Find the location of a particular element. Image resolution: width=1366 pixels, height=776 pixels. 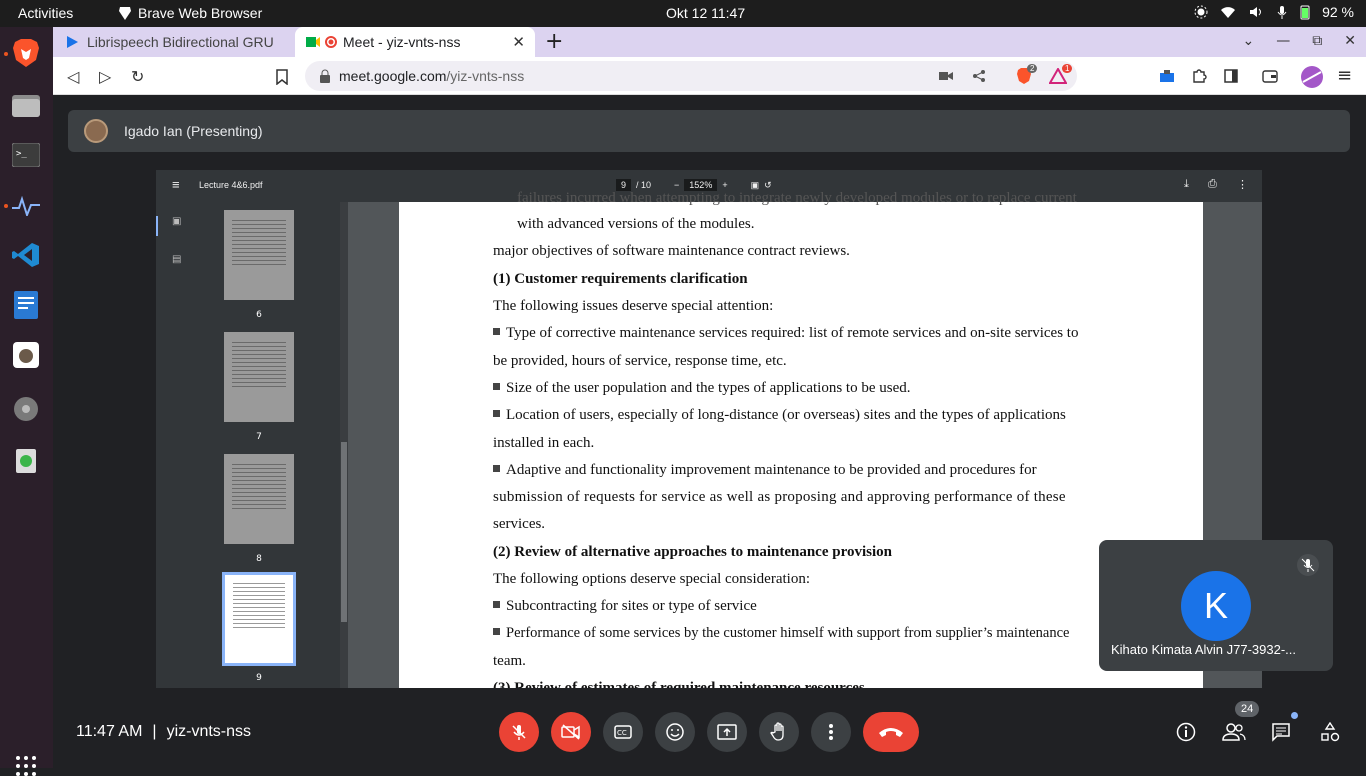

page-line: installed in each. is located at coordinates (544, 443).